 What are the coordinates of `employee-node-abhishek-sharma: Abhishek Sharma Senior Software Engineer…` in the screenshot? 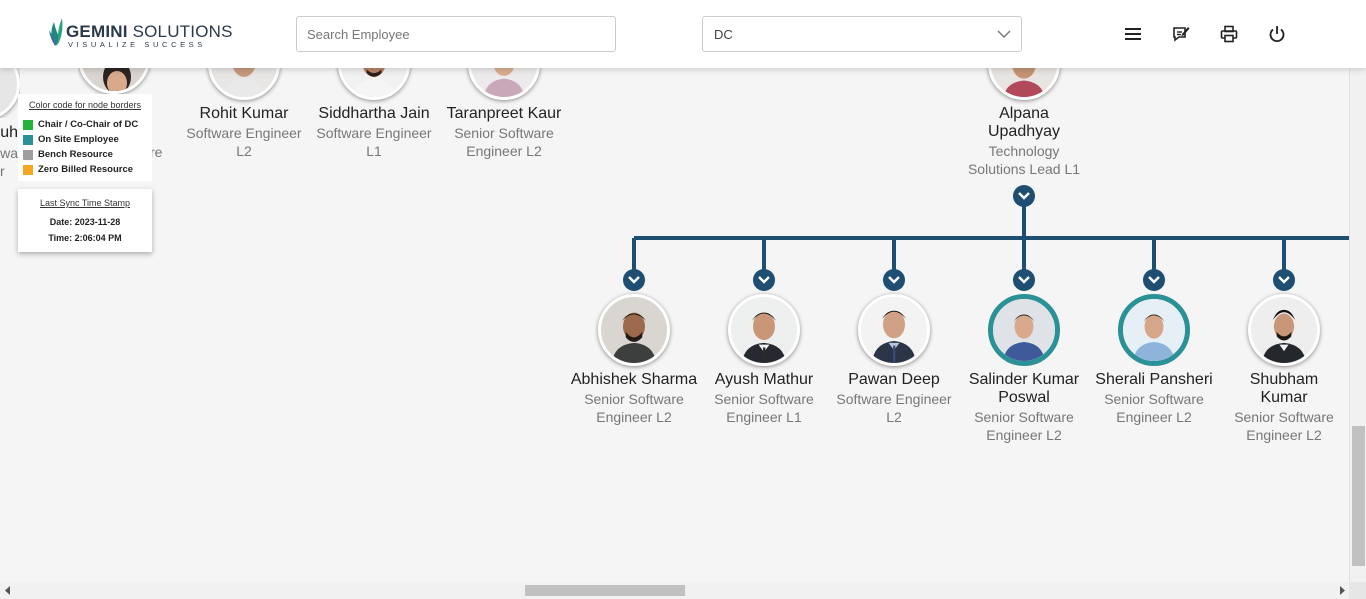 It's located at (634, 360).